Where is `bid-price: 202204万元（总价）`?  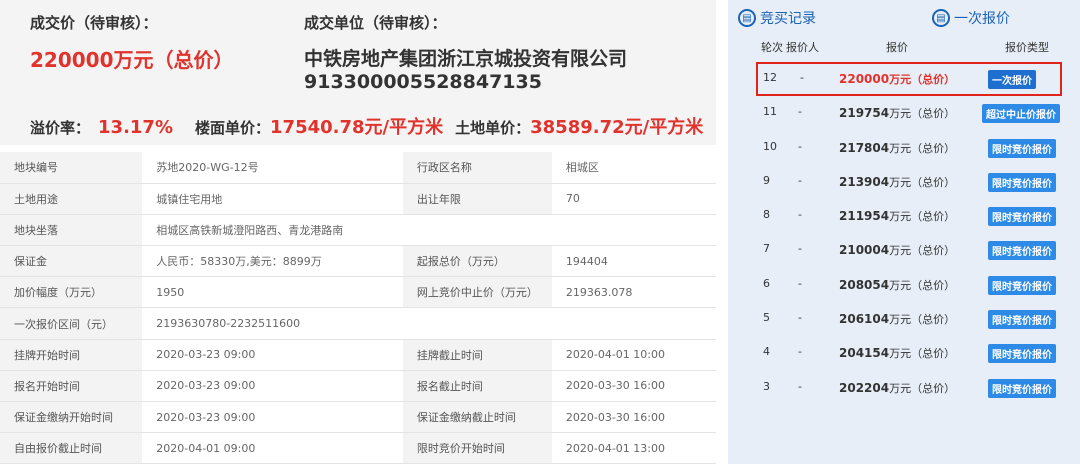 bid-price: 202204万元（总价） is located at coordinates (897, 388).